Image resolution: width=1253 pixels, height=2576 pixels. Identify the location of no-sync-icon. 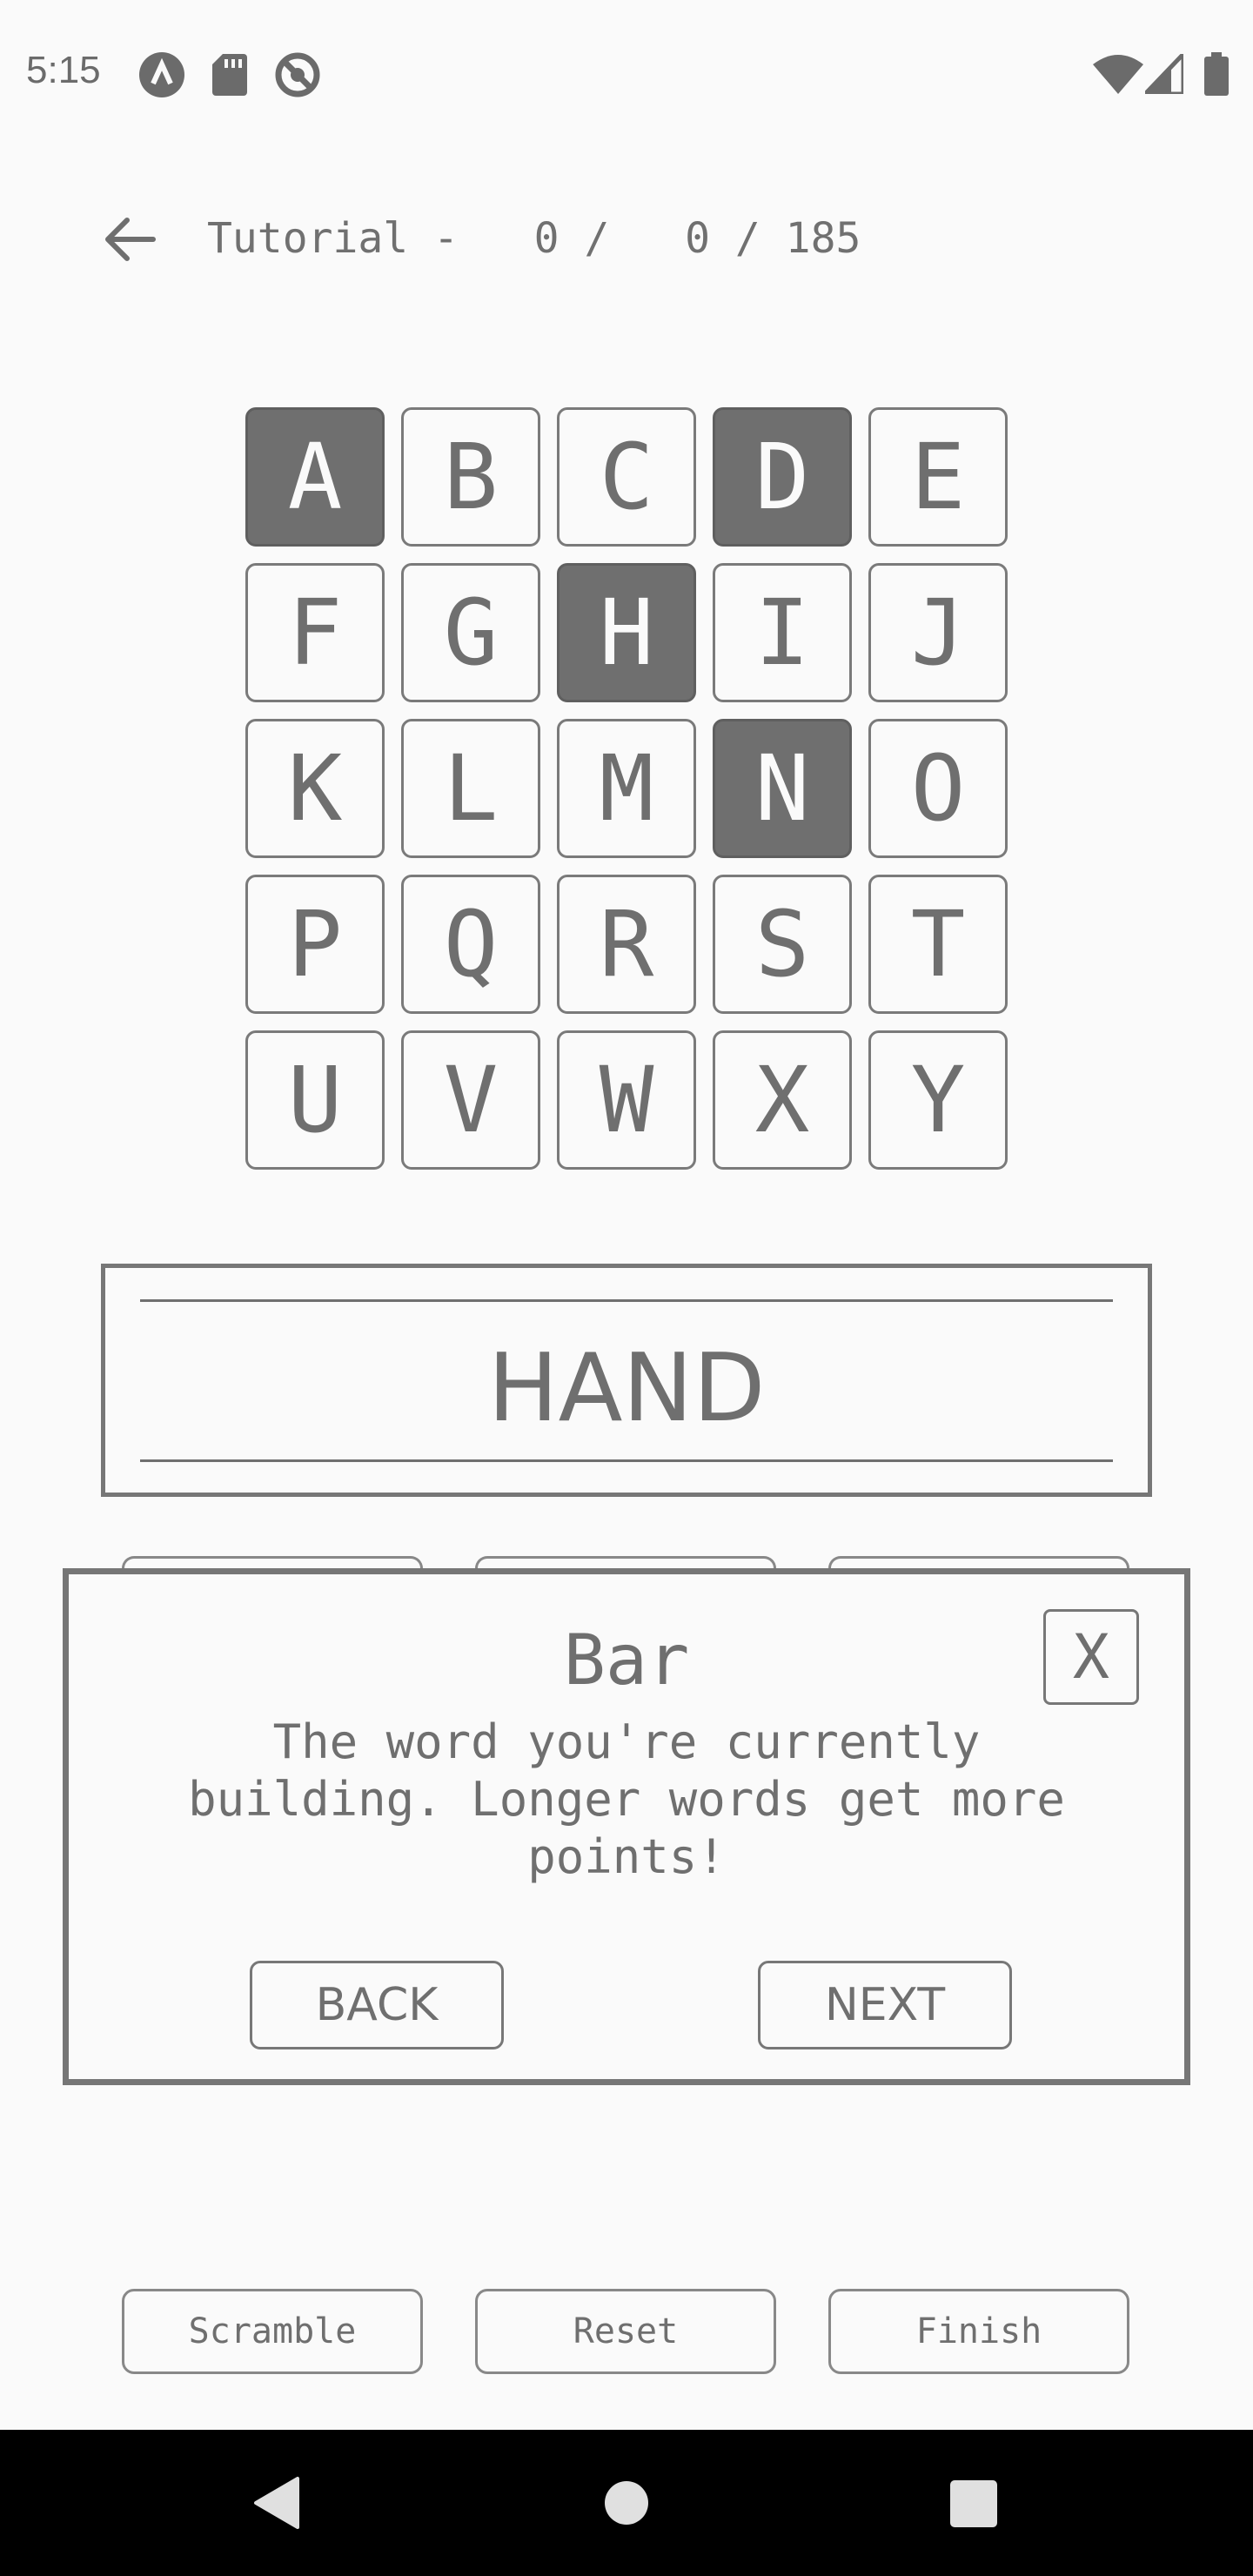
(297, 77).